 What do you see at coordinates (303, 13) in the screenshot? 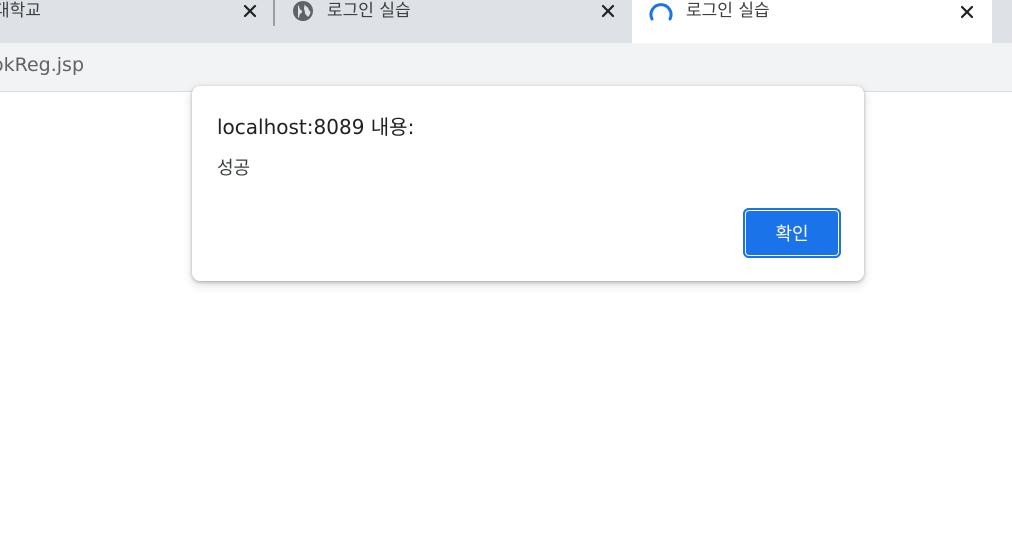
I see `globe-icon` at bounding box center [303, 13].